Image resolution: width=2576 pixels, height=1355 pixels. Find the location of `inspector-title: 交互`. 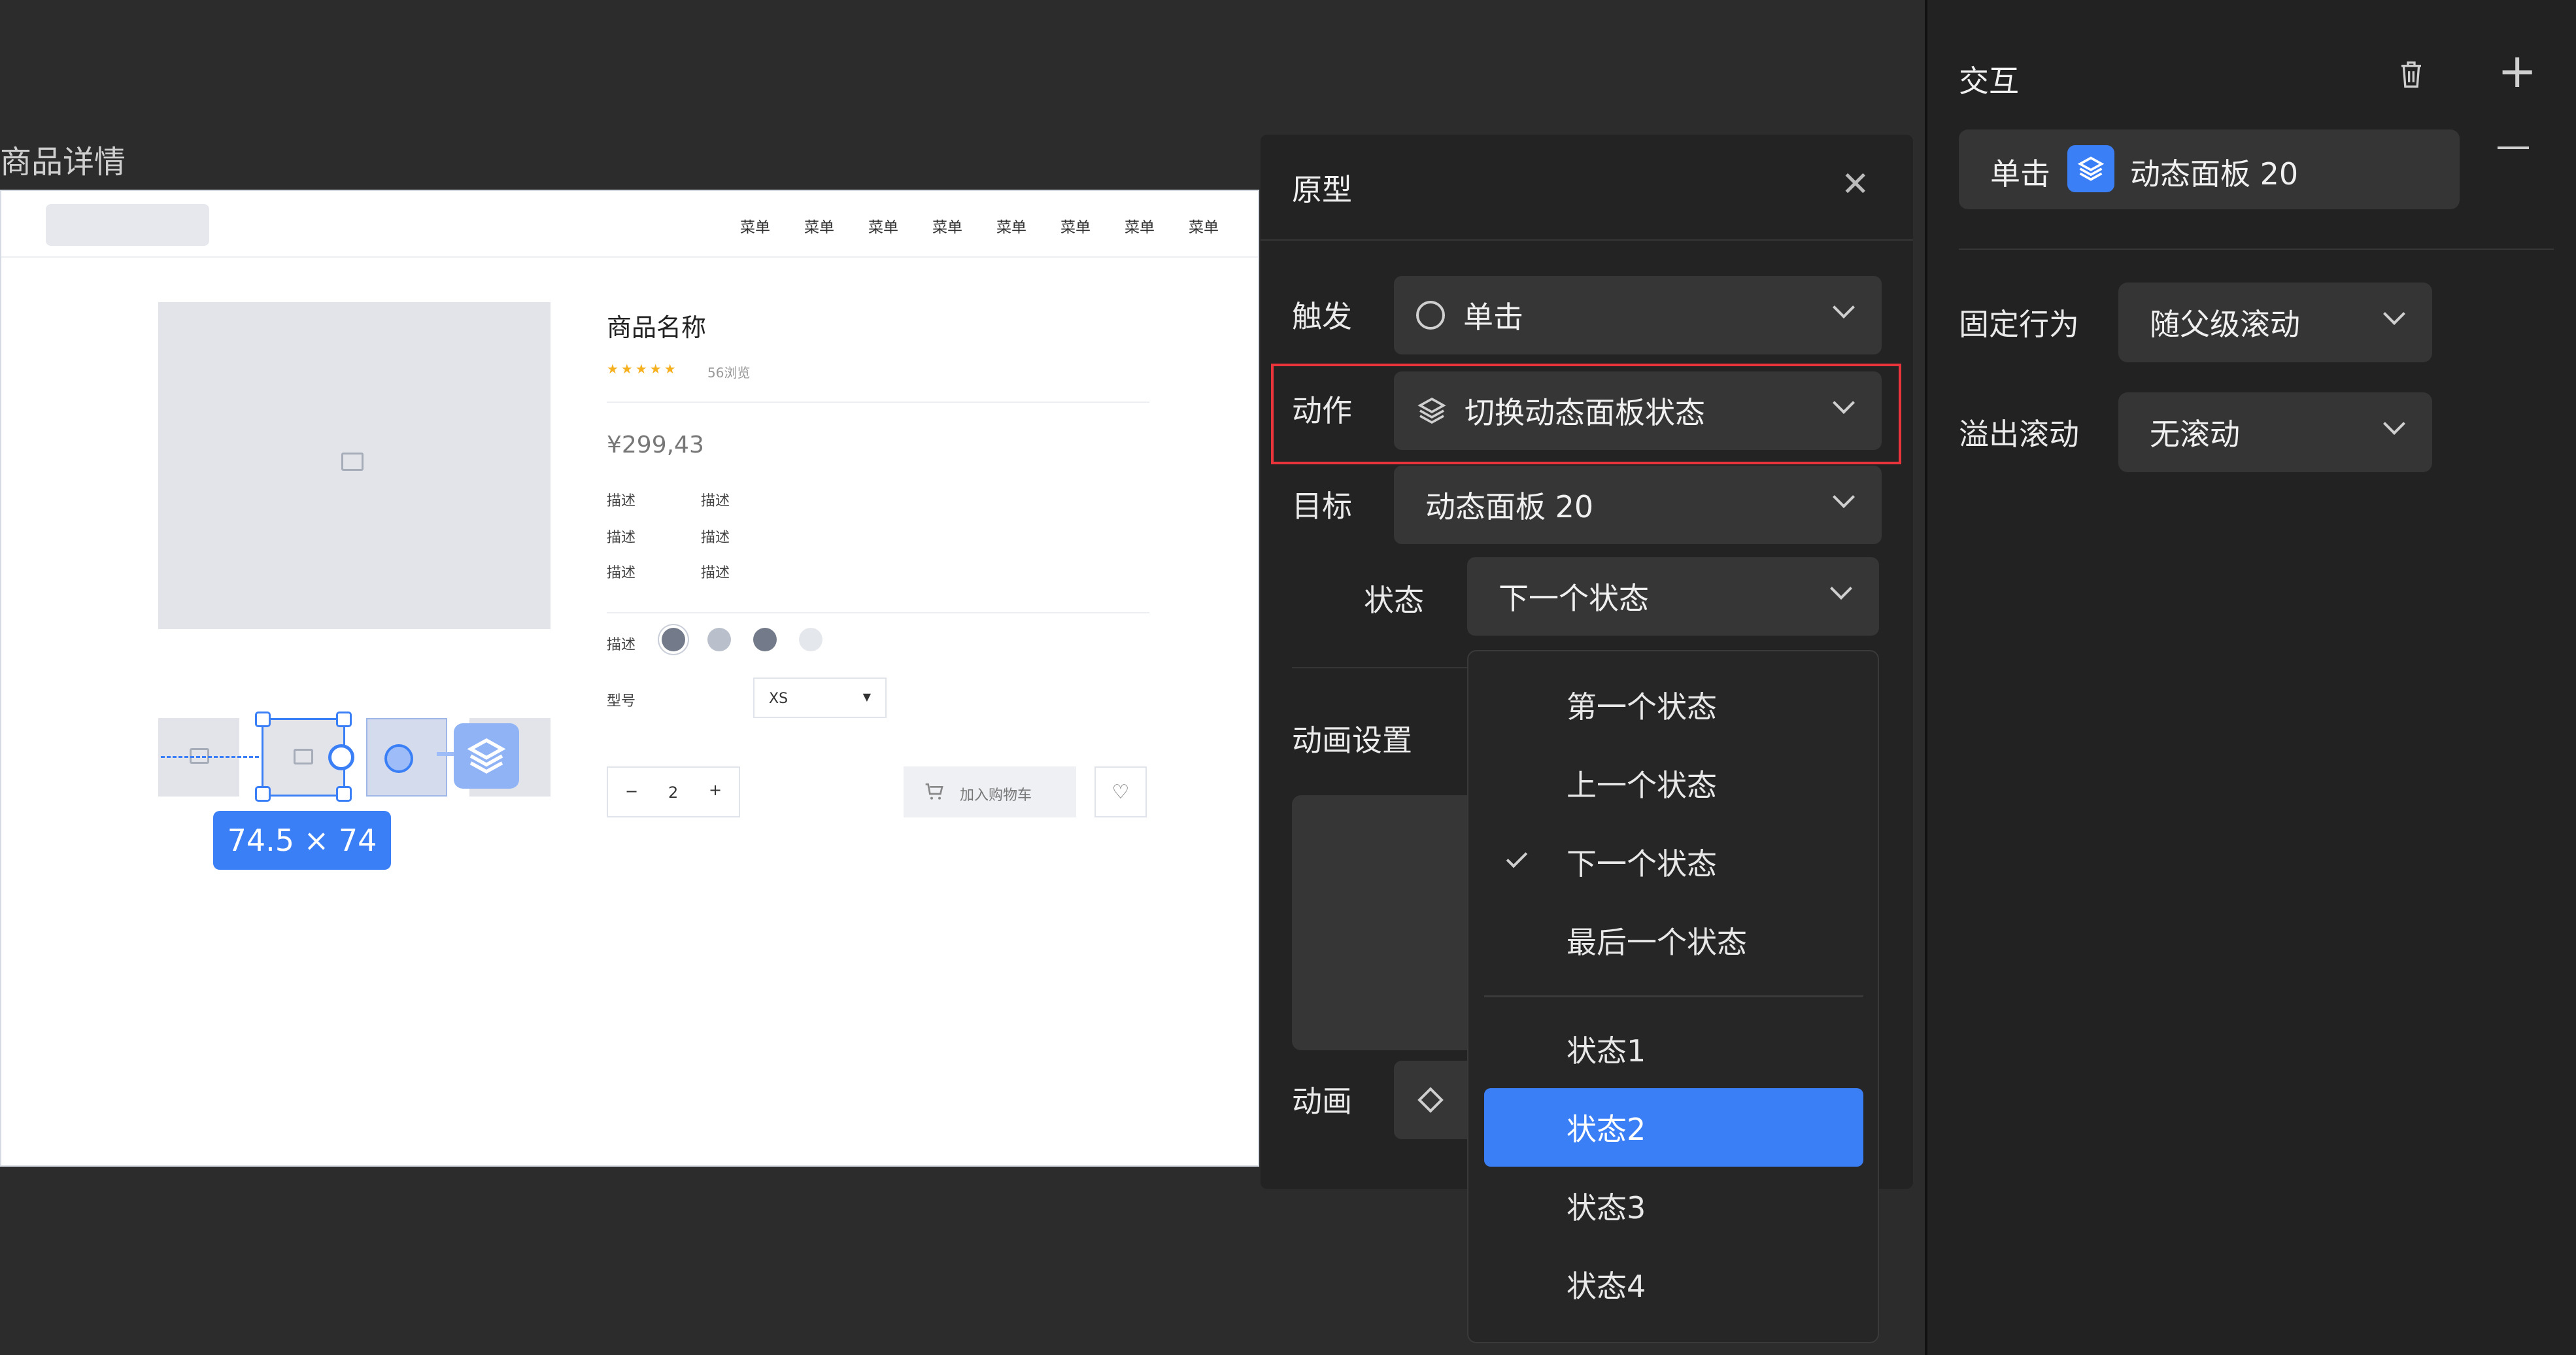

inspector-title: 交互 is located at coordinates (1989, 81).